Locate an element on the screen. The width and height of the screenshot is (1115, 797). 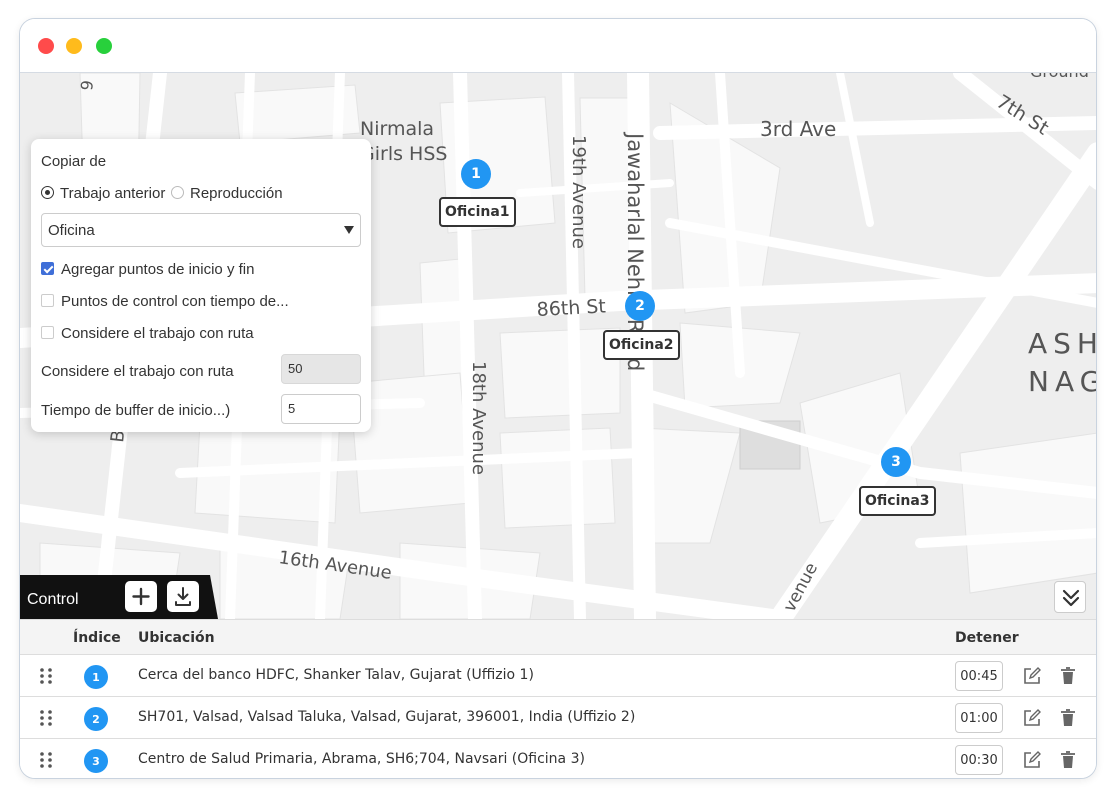
caret-down-icon is located at coordinates (349, 230).